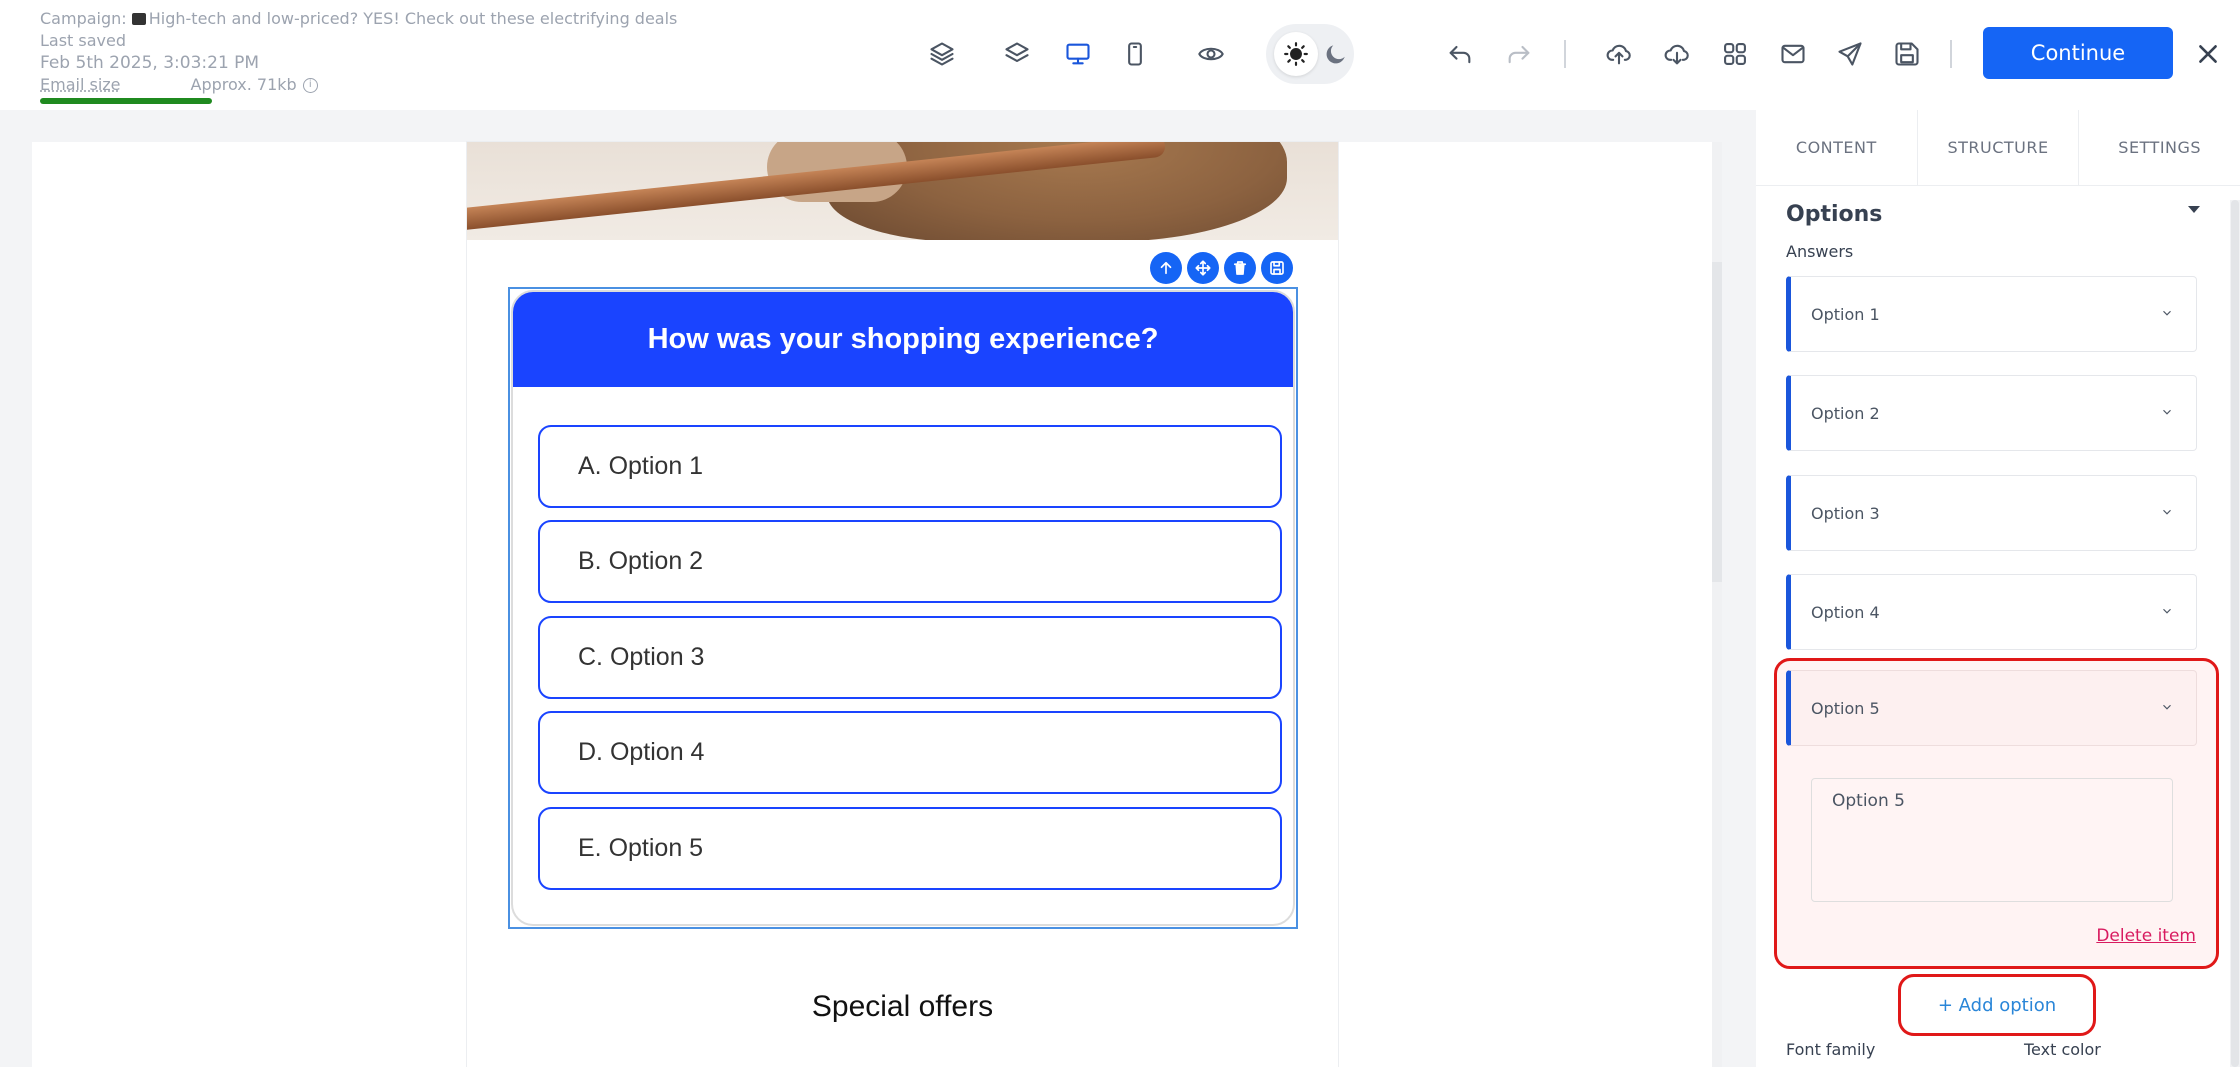 The image size is (2240, 1067). I want to click on panel-tabs: CONTENT STRUCTURE SETTINGS, so click(1998, 148).